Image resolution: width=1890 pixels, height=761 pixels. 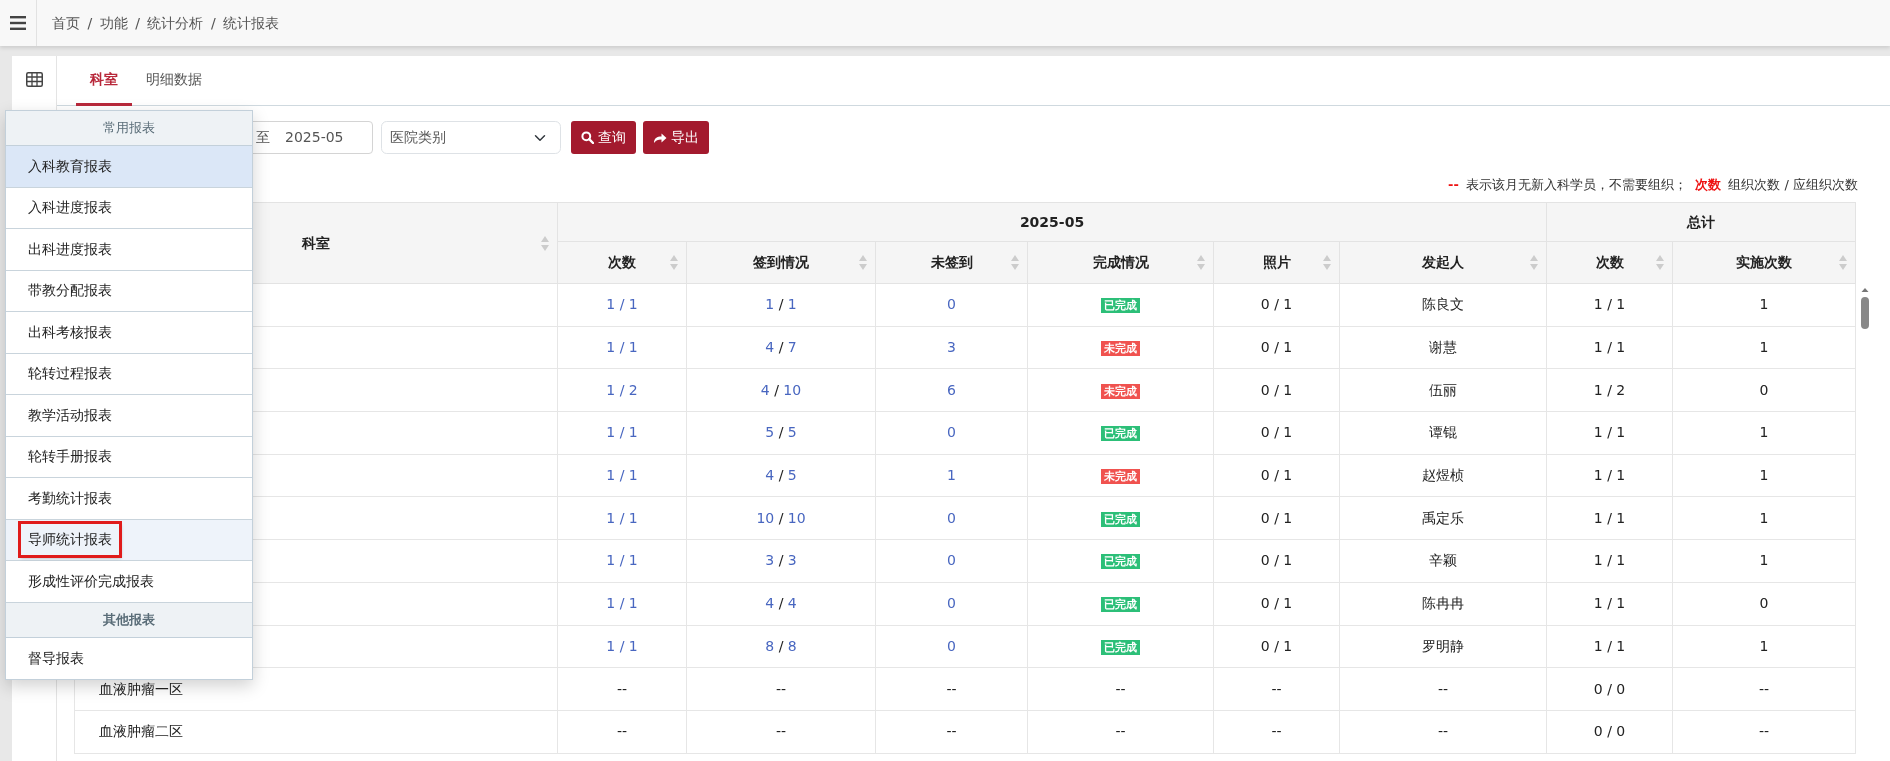 What do you see at coordinates (781, 561) in the screenshot?
I see `table-cell: 3 / 3` at bounding box center [781, 561].